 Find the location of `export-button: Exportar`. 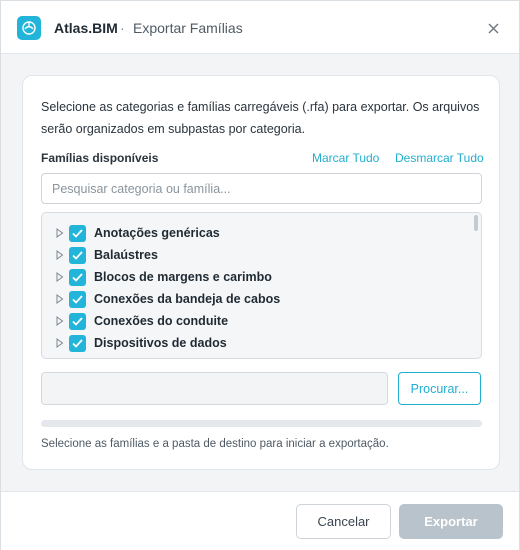

export-button: Exportar is located at coordinates (451, 521).